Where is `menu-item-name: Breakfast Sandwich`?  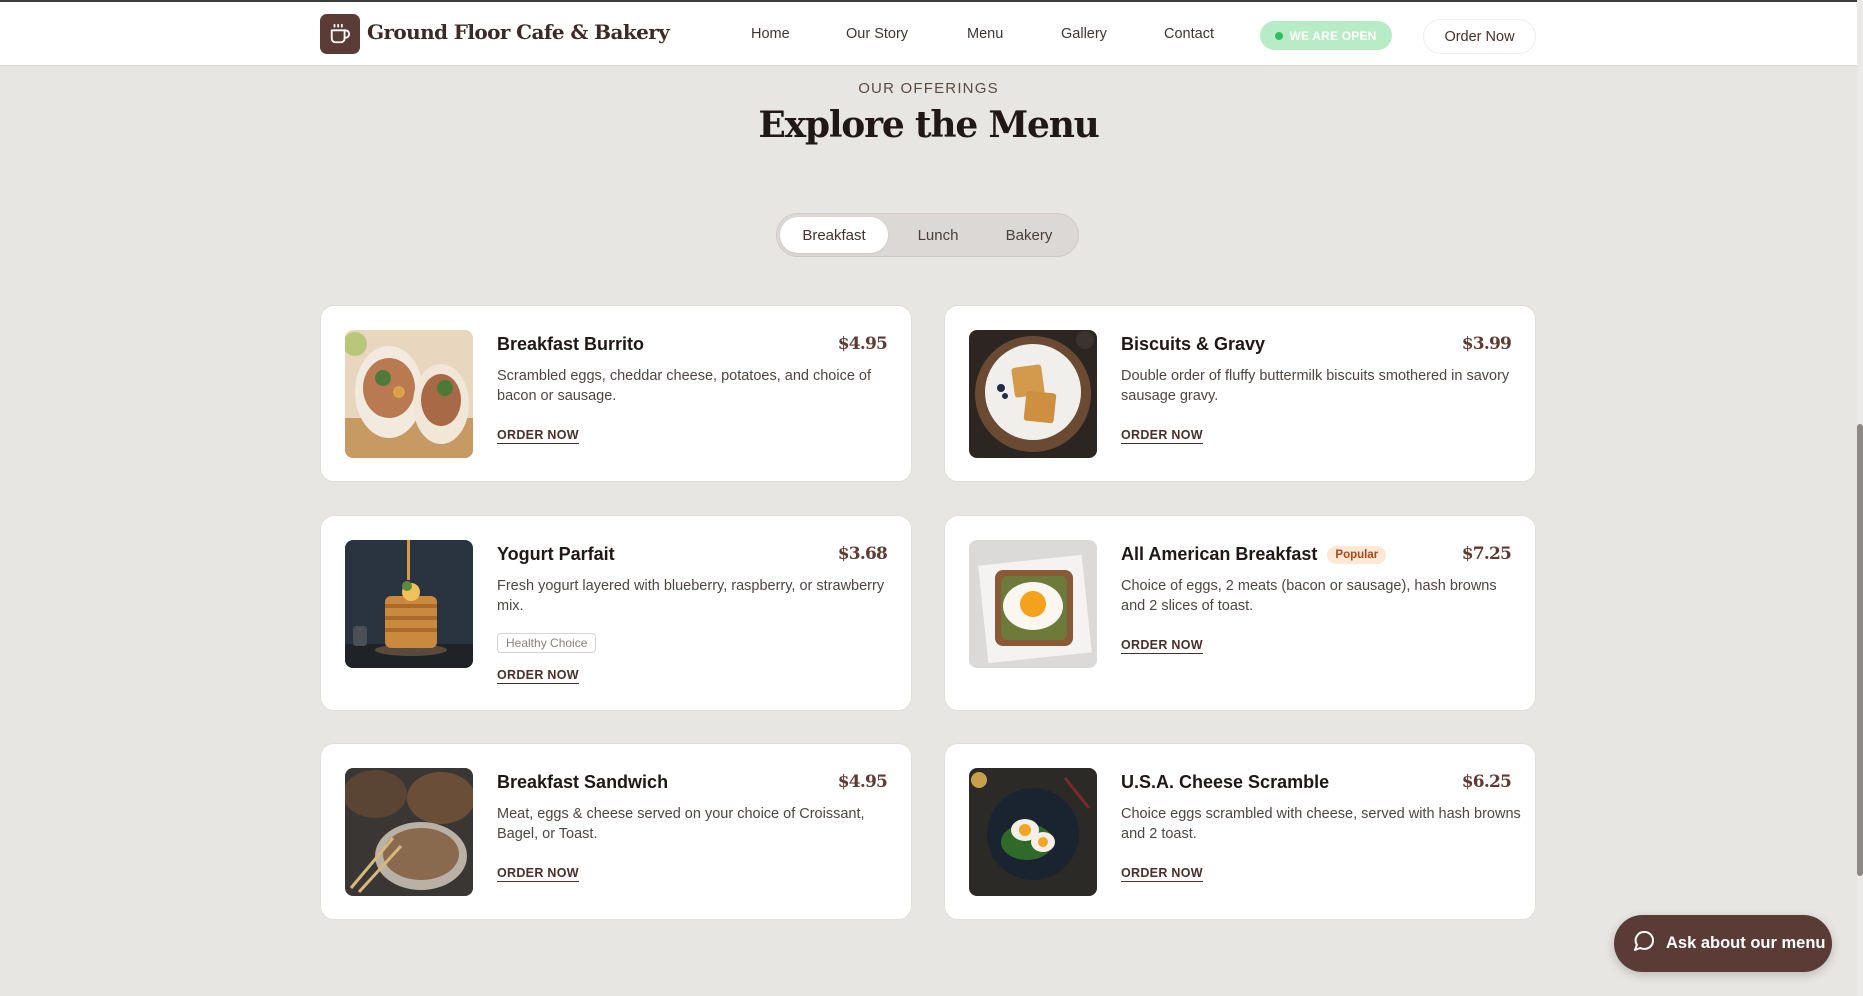
menu-item-name: Breakfast Sandwich is located at coordinates (582, 782).